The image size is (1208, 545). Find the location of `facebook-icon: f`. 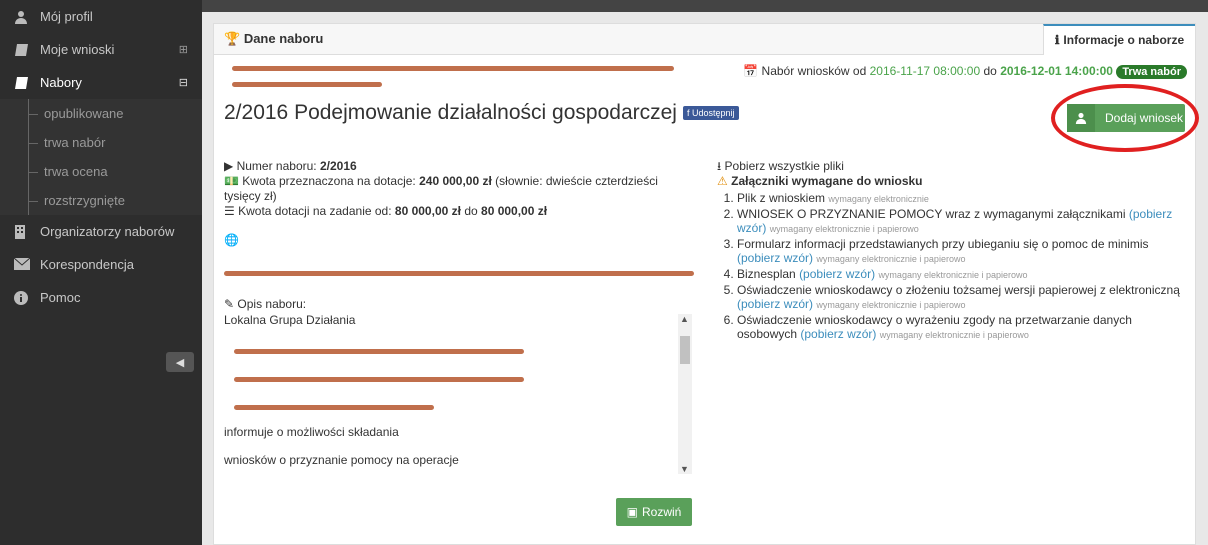

facebook-icon: f is located at coordinates (688, 113).